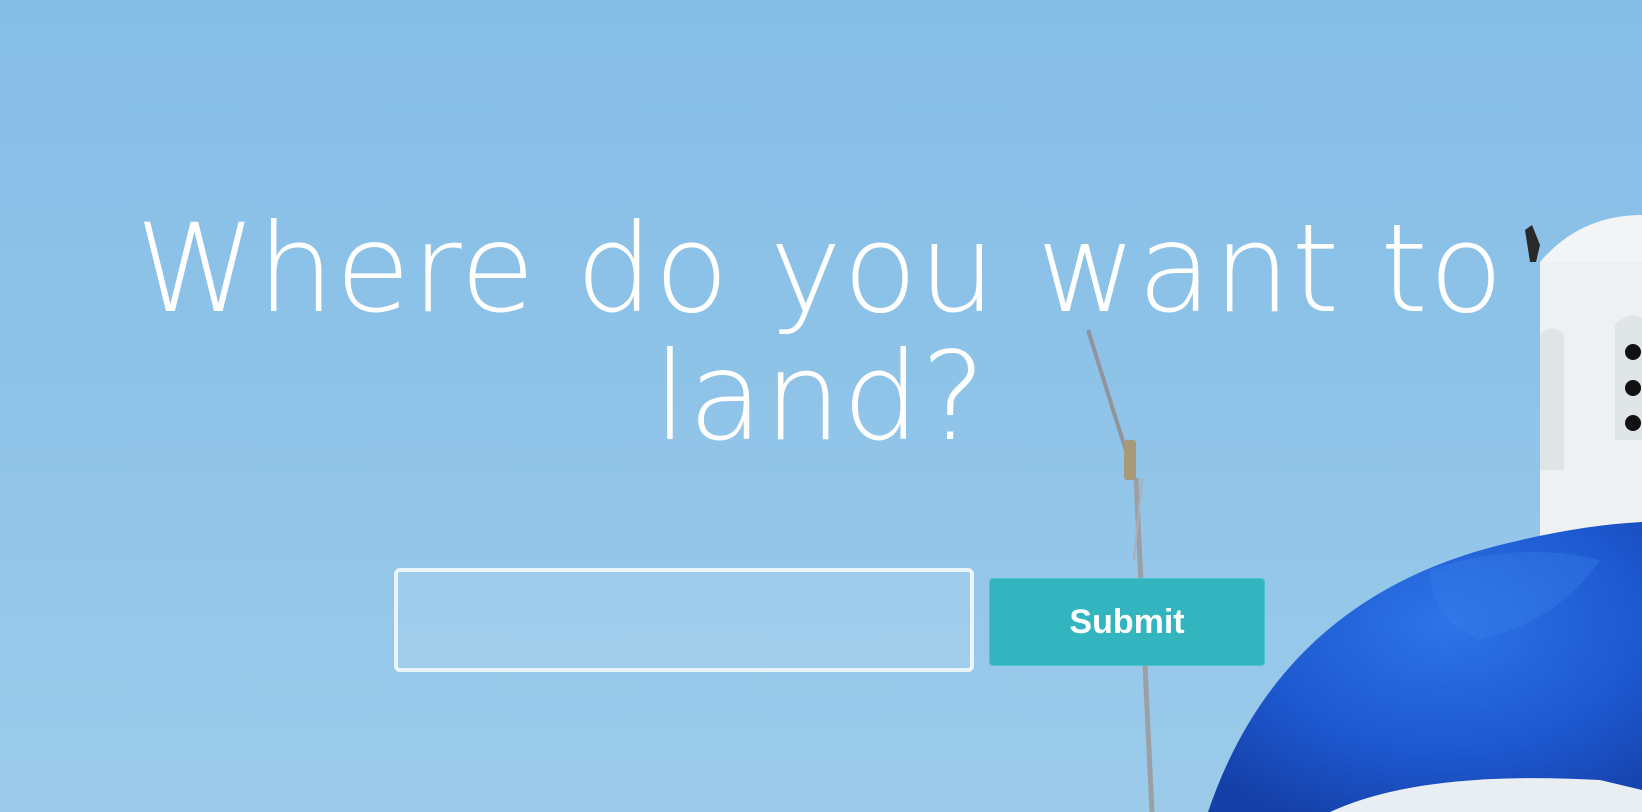 This screenshot has width=1642, height=812. I want to click on destination-input, so click(684, 620).